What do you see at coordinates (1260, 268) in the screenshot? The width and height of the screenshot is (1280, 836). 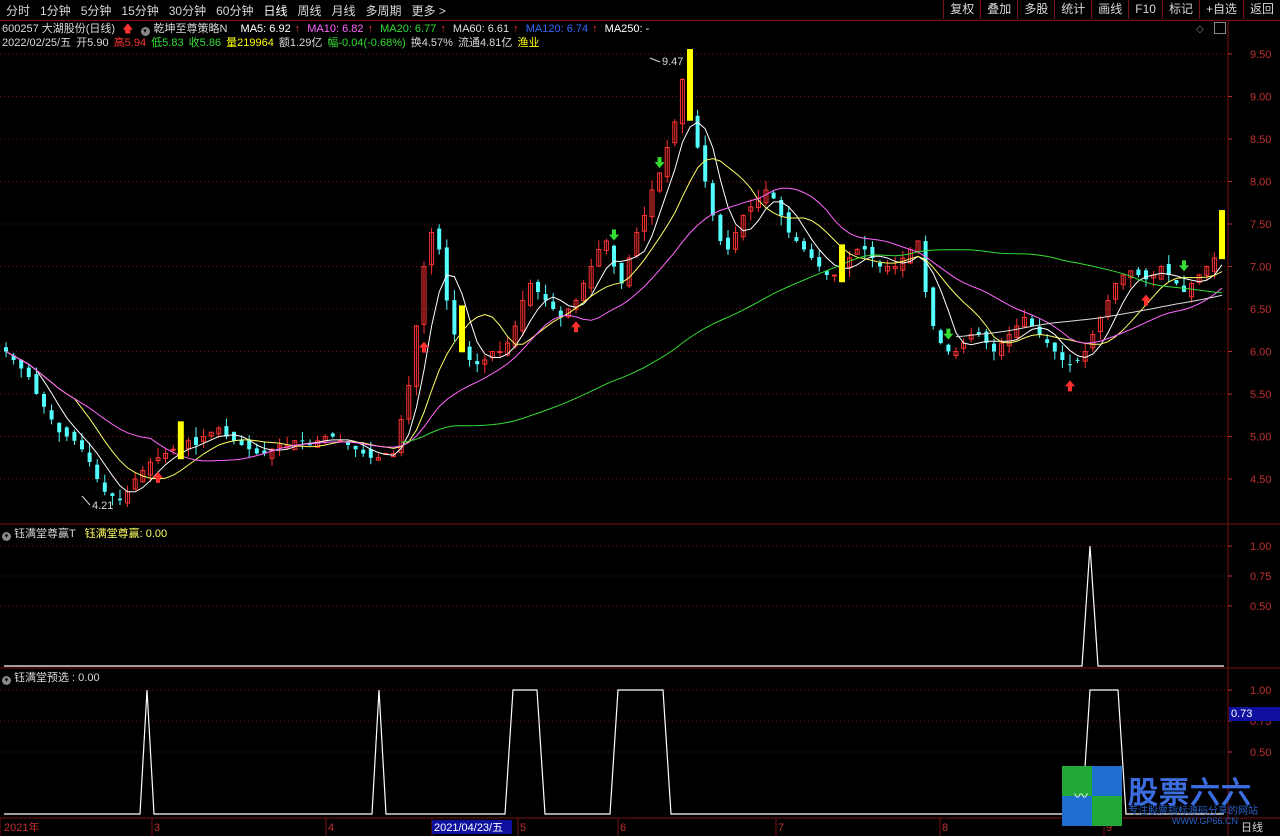 I see `price-tick-label: 7.00` at bounding box center [1260, 268].